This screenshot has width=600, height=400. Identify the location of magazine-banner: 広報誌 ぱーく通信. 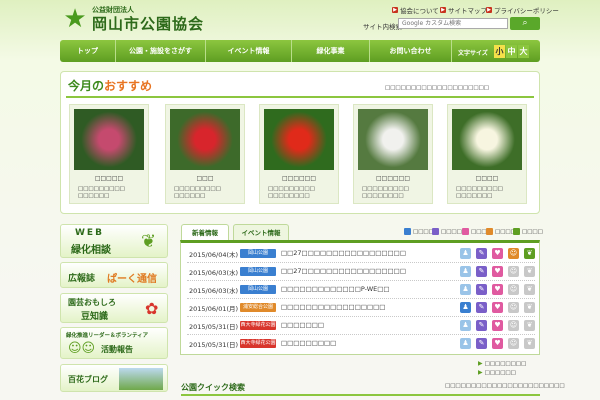
(114, 275).